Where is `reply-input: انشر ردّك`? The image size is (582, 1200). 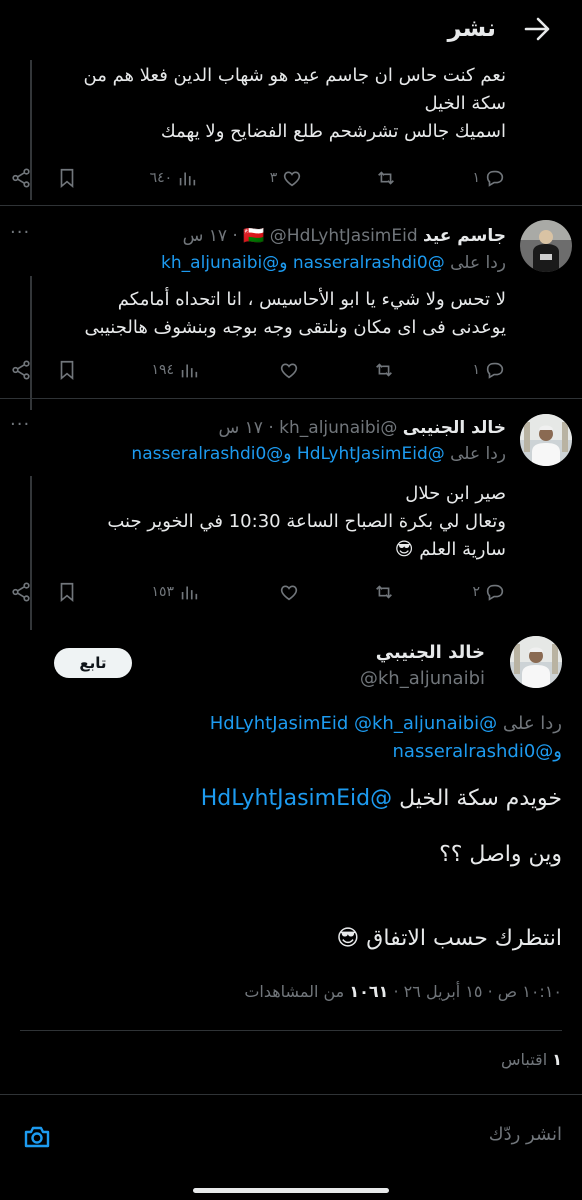 reply-input: انشر ردّك is located at coordinates (525, 1134).